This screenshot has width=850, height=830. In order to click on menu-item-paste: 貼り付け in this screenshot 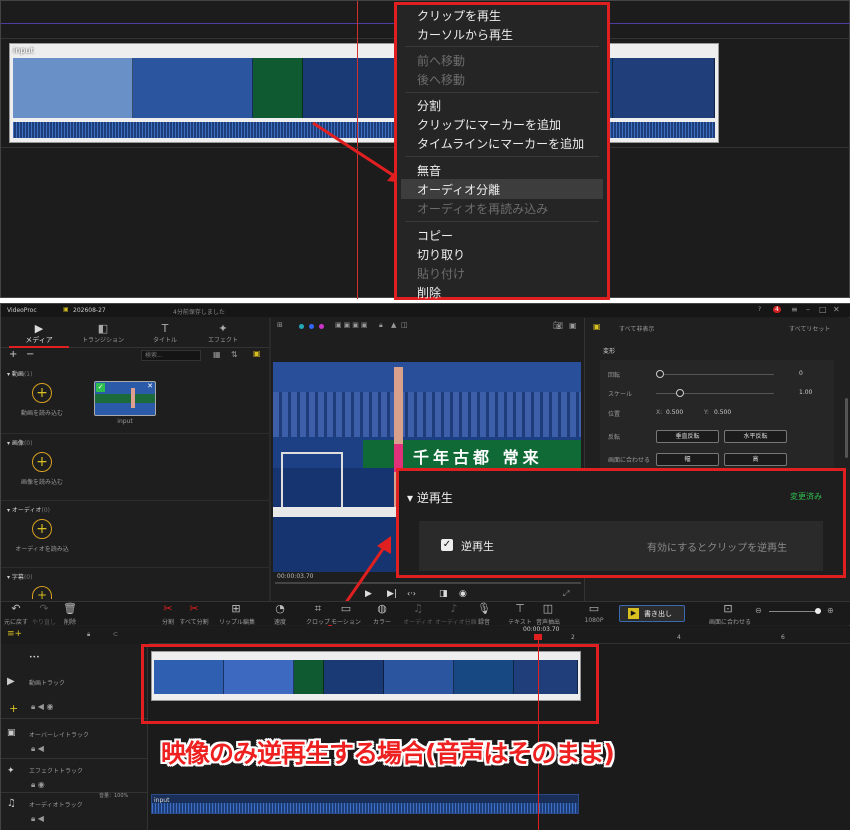, I will do `click(441, 273)`.